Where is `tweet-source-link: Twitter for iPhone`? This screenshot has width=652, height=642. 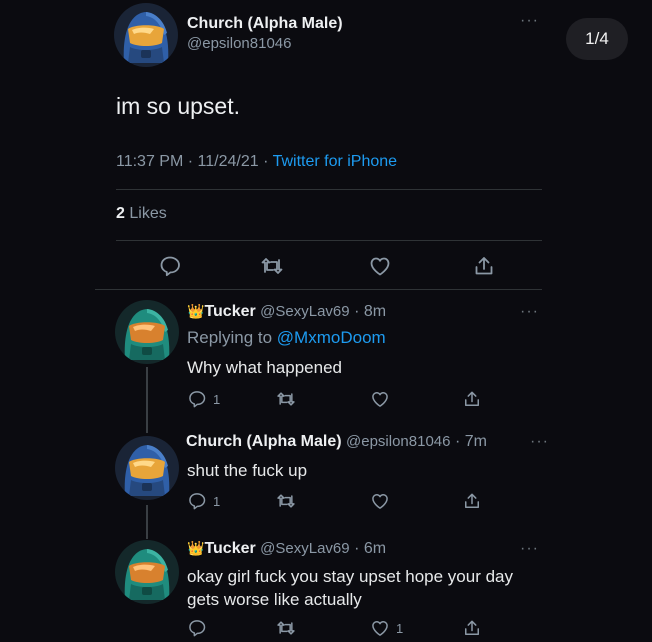
tweet-source-link: Twitter for iPhone is located at coordinates (335, 161).